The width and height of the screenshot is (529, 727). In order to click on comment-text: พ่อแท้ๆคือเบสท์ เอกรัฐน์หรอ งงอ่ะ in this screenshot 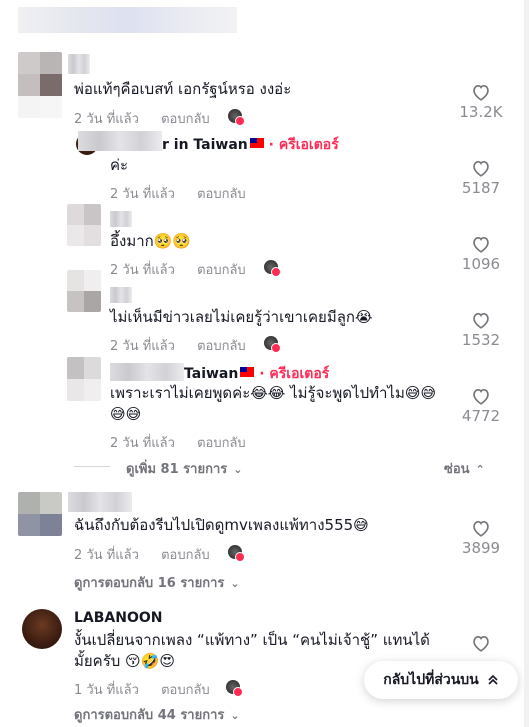, I will do `click(183, 89)`.